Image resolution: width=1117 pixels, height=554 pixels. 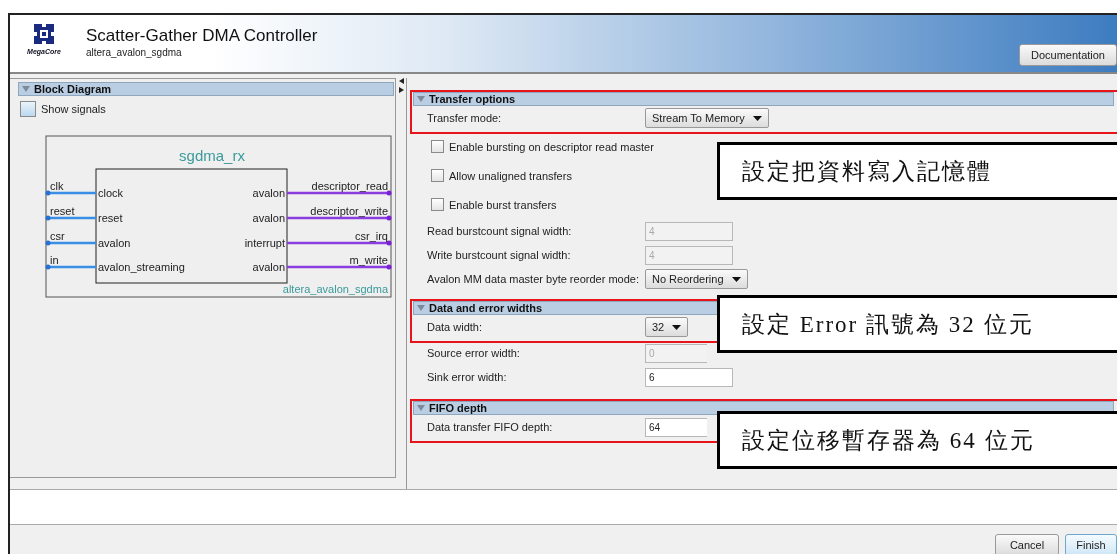 What do you see at coordinates (371, 236) in the screenshot?
I see `signal-label: csr_irq` at bounding box center [371, 236].